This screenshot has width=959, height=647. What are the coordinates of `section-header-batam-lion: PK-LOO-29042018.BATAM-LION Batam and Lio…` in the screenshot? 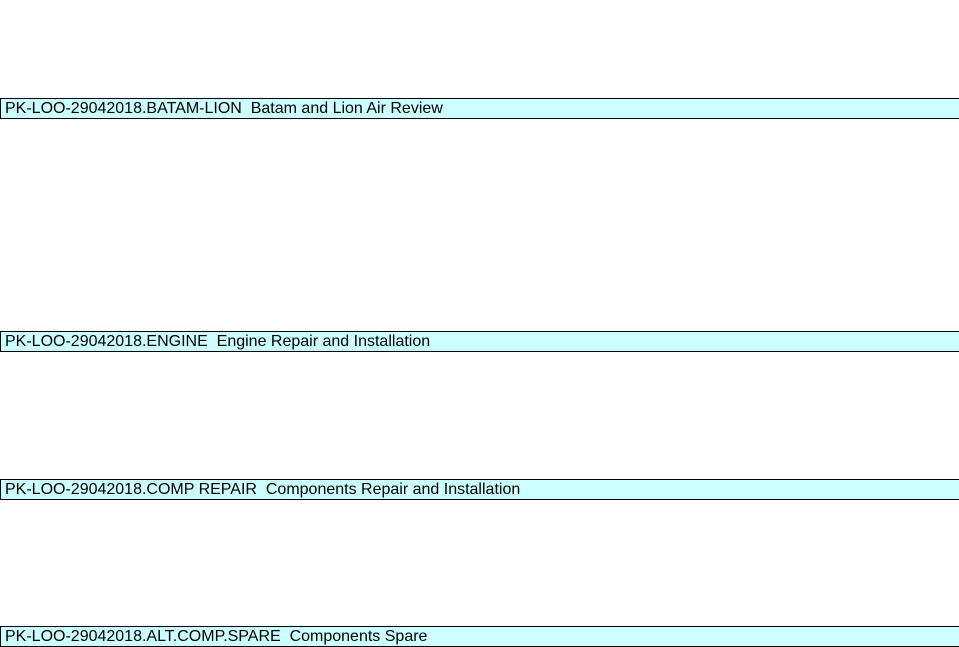 It's located at (479, 108).